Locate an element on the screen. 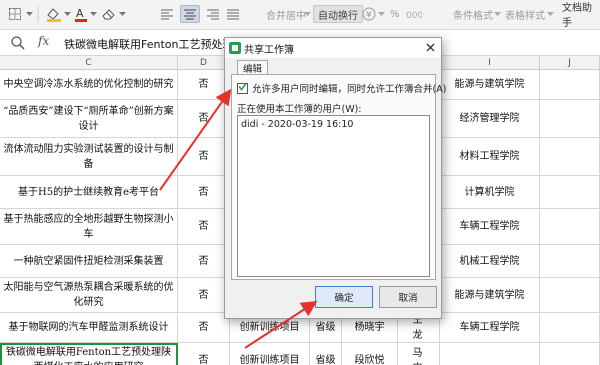 This screenshot has width=600, height=365. fill-color-dropdown is located at coordinates (67, 14).